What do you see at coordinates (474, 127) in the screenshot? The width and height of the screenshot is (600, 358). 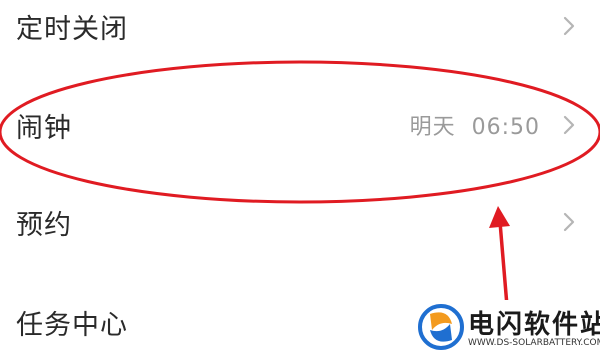 I see `alarm-time-value: 明天 06:50` at bounding box center [474, 127].